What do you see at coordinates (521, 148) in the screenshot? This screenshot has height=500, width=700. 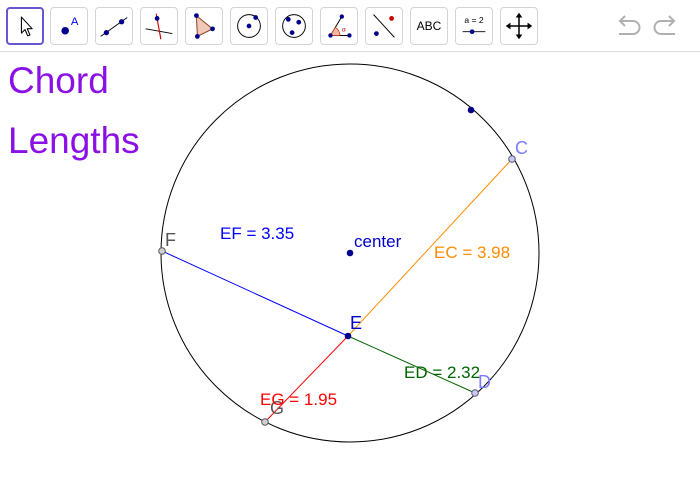 I see `label-c: C` at bounding box center [521, 148].